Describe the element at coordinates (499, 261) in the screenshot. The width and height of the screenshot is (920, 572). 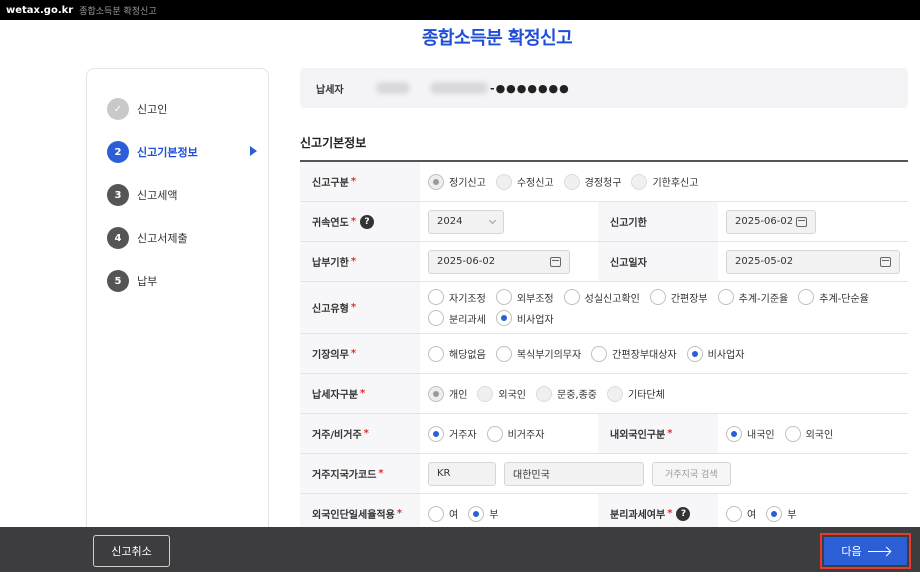
I see `payment-deadline-field: 2025-06-02` at that location.